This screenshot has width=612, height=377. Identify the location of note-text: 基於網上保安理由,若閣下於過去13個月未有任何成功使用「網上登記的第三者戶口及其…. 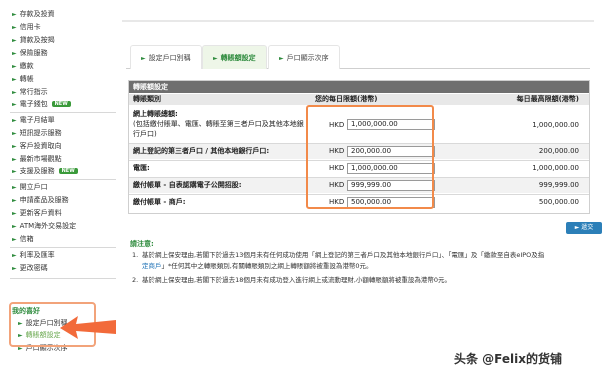
(343, 255).